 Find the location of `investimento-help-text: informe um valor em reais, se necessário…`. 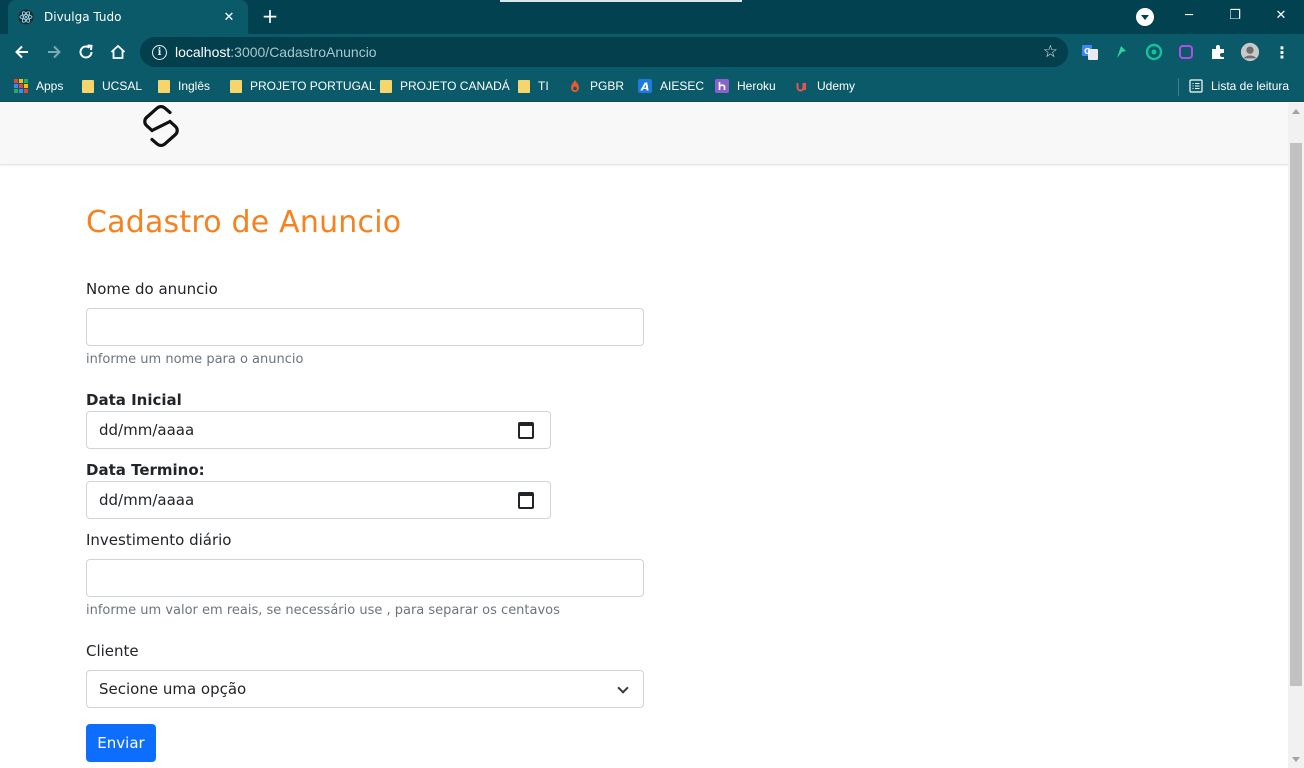

investimento-help-text: informe um valor em reais, se necessário… is located at coordinates (323, 610).